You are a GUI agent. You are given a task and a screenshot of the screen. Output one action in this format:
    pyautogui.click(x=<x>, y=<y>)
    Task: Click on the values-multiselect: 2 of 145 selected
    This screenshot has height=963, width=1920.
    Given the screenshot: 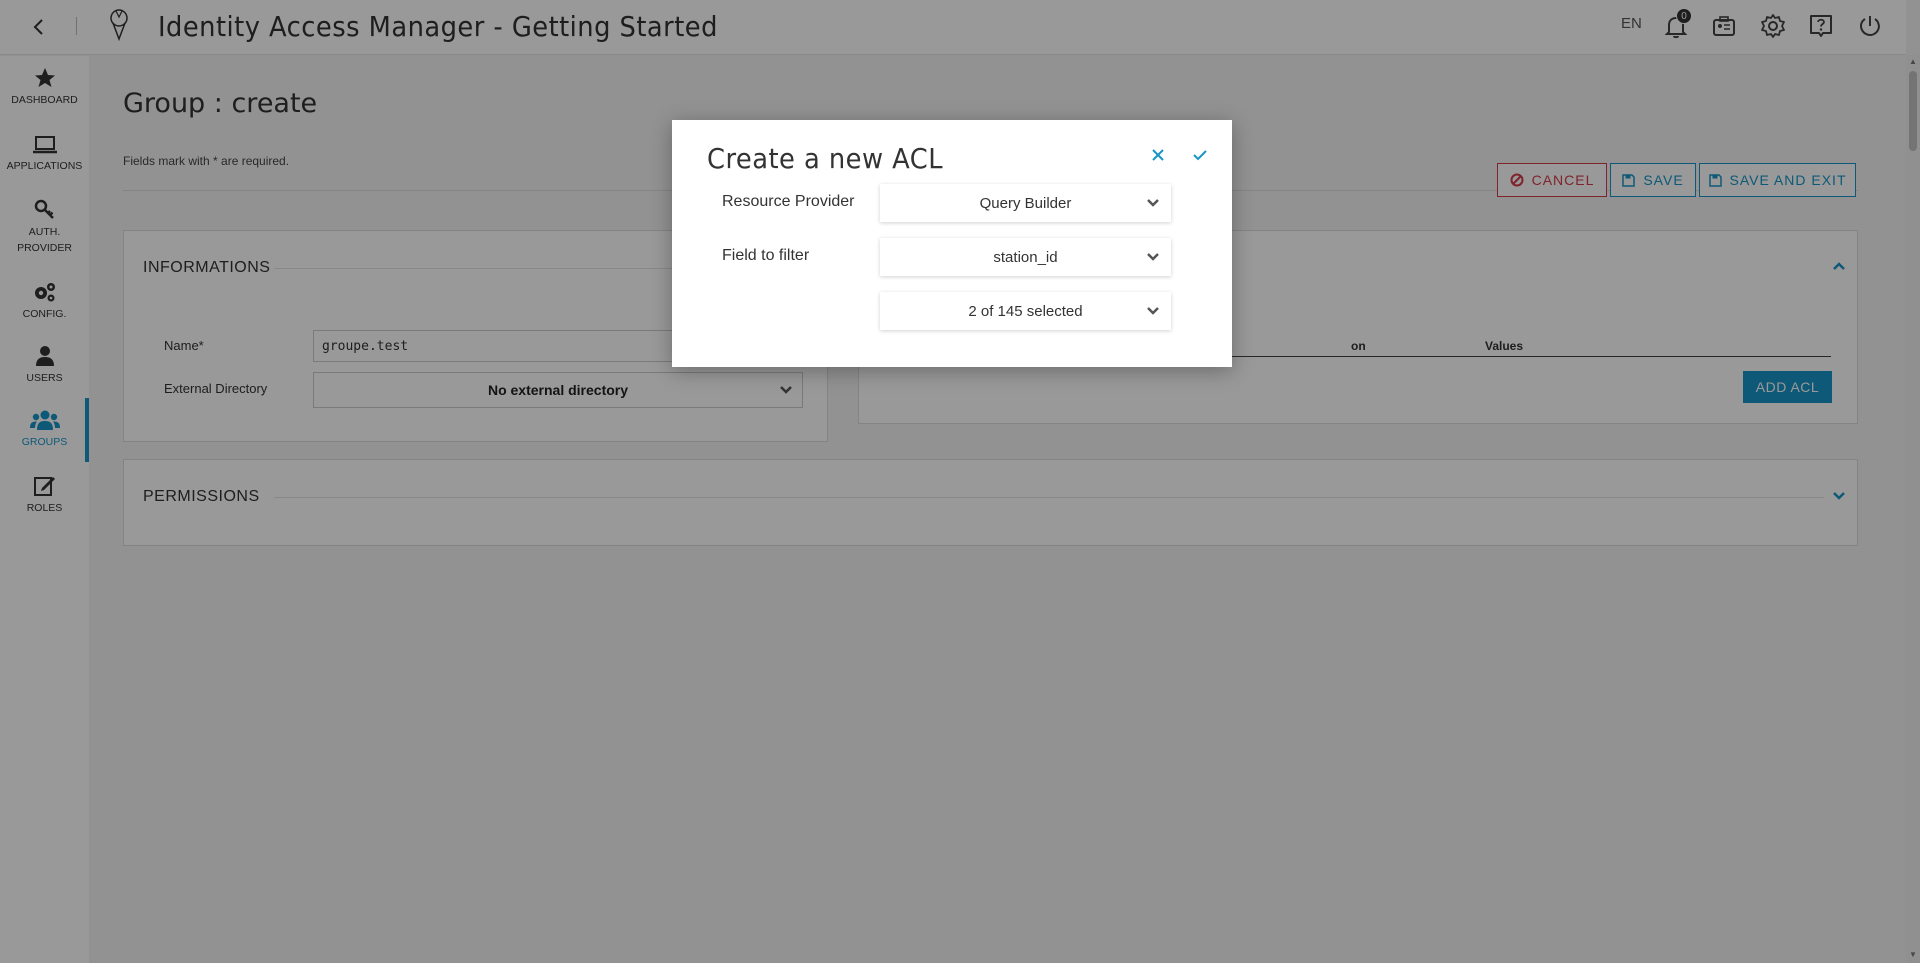 What is the action you would take?
    pyautogui.click(x=1025, y=311)
    